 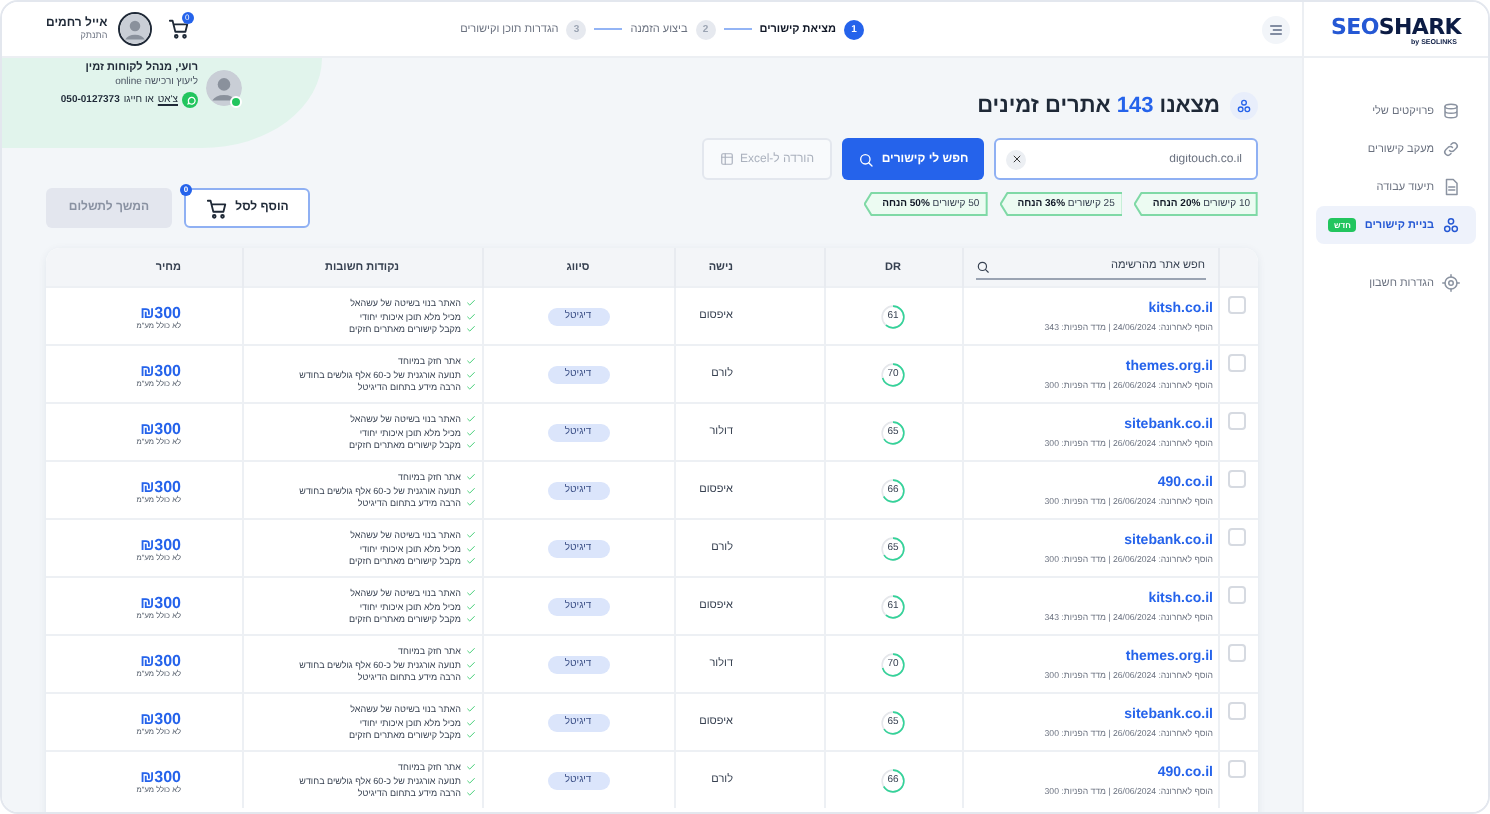 I want to click on document-icon, so click(x=1451, y=187).